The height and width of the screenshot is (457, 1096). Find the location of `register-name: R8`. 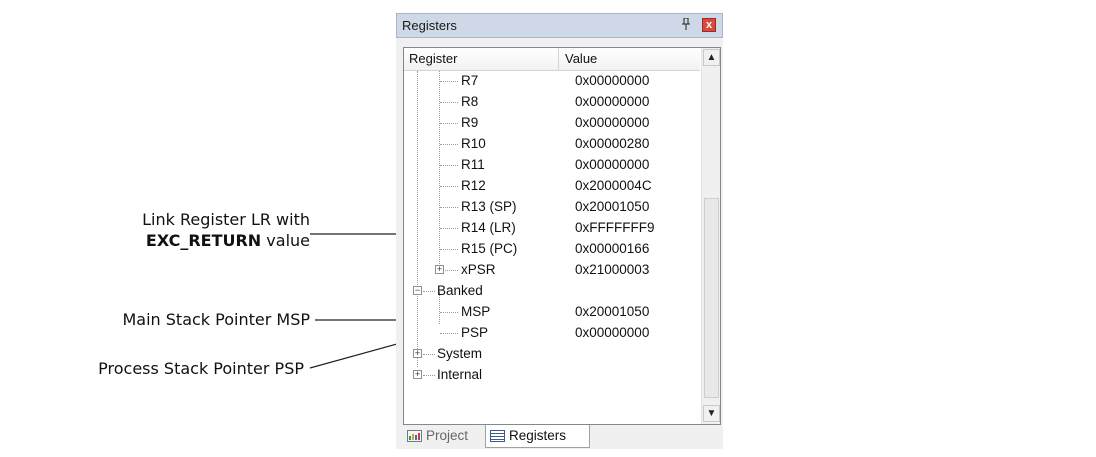

register-name: R8 is located at coordinates (470, 101).